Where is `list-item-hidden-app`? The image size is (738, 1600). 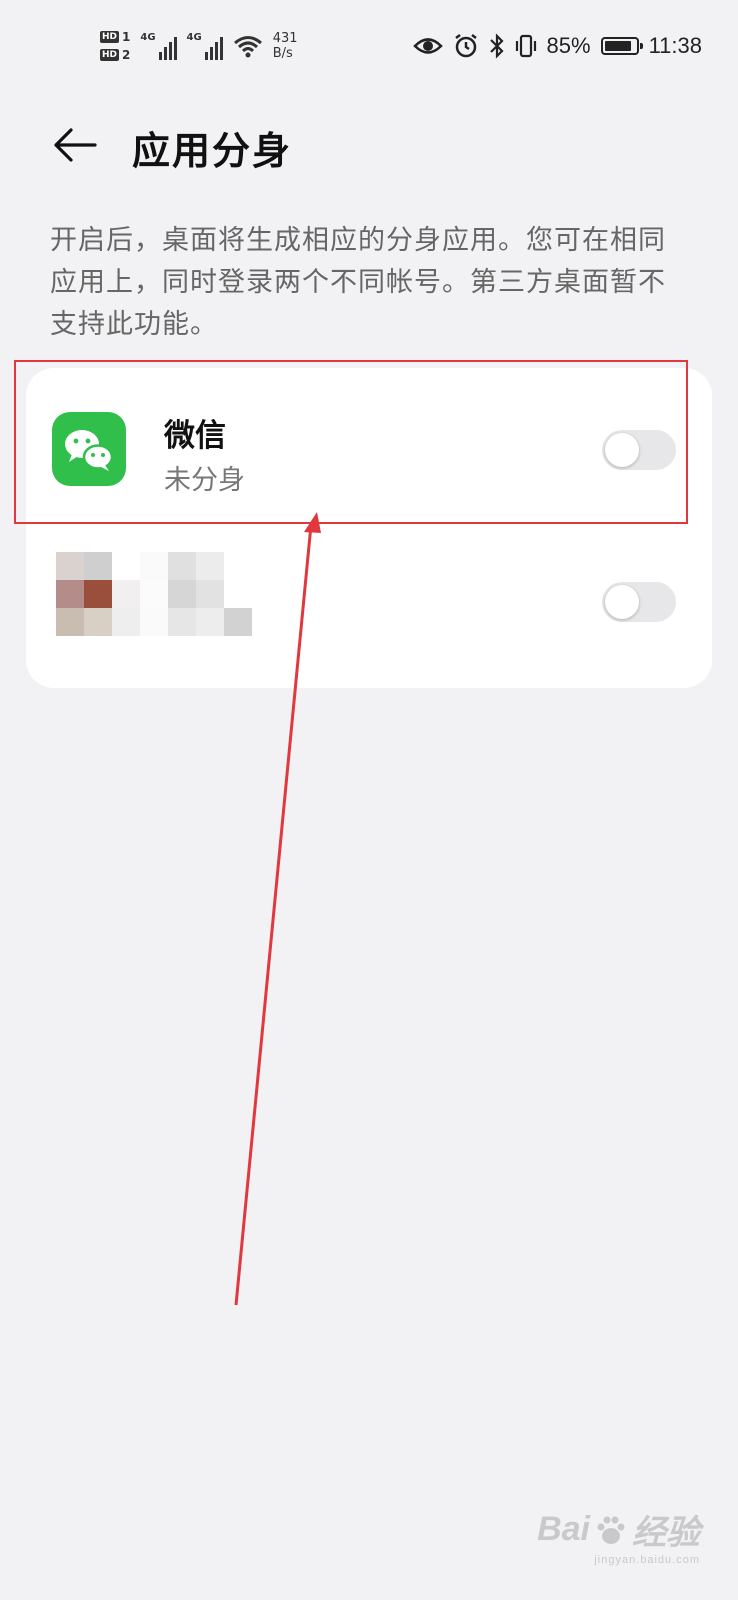
list-item-hidden-app is located at coordinates (369, 605).